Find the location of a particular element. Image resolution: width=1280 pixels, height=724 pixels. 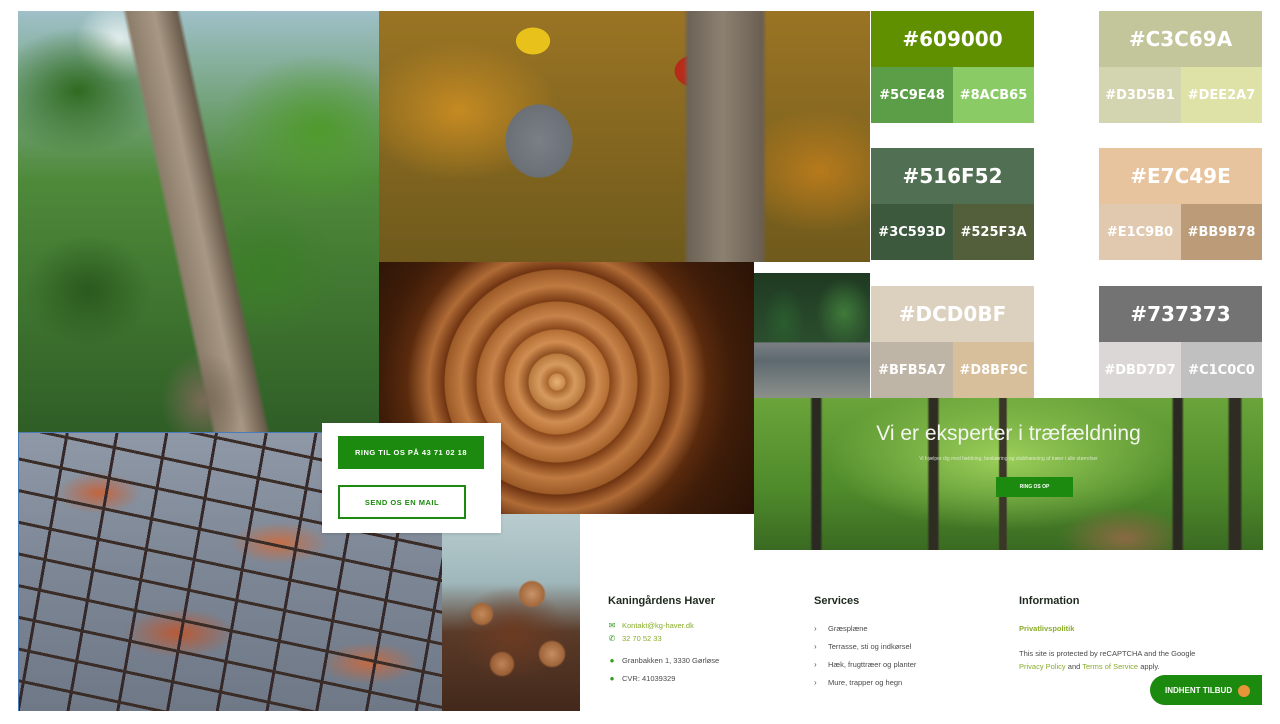

swatch-sub-0-1: #8ACB65 is located at coordinates (993, 95).